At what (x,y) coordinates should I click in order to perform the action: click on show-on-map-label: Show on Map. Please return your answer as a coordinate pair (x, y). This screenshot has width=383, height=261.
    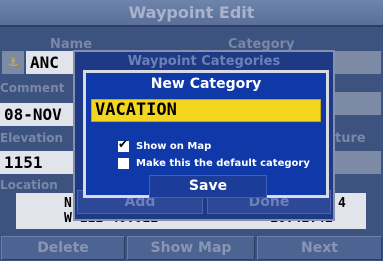
    Looking at the image, I should click on (174, 146).